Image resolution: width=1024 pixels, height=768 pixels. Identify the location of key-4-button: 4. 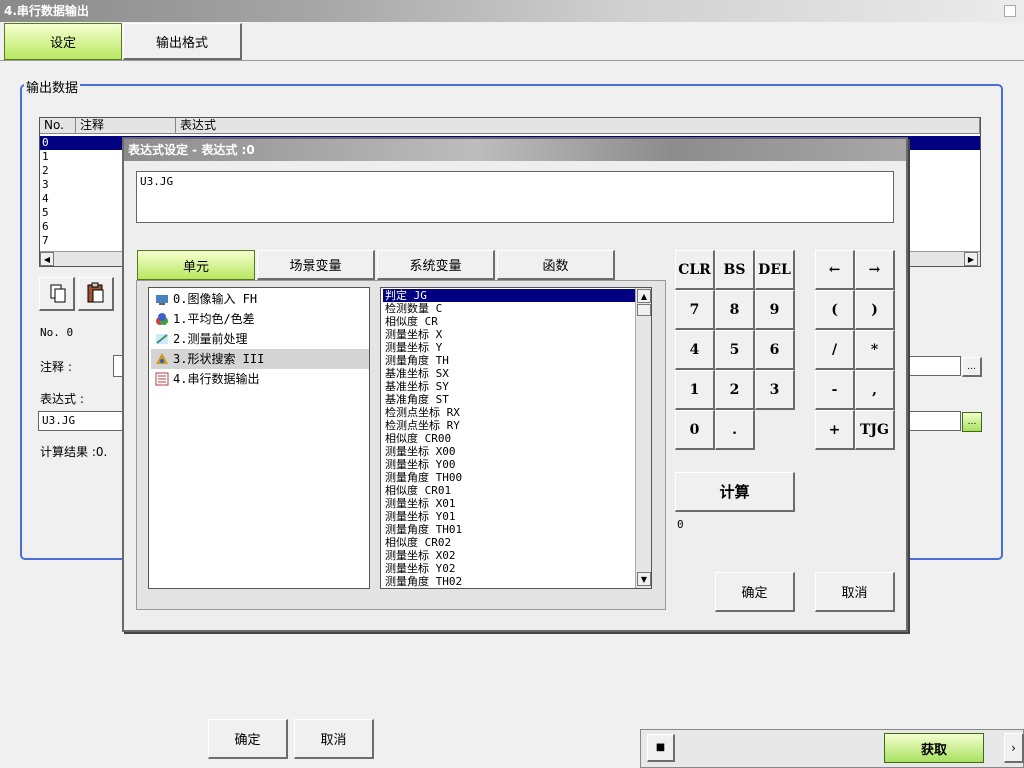
(695, 350).